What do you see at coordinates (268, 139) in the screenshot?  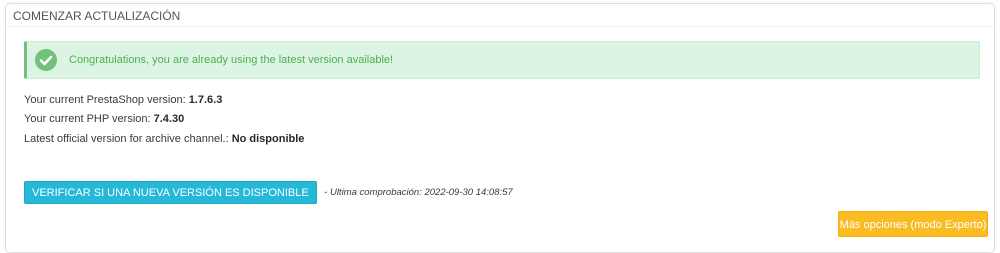 I see `channel-version-value: No disponible` at bounding box center [268, 139].